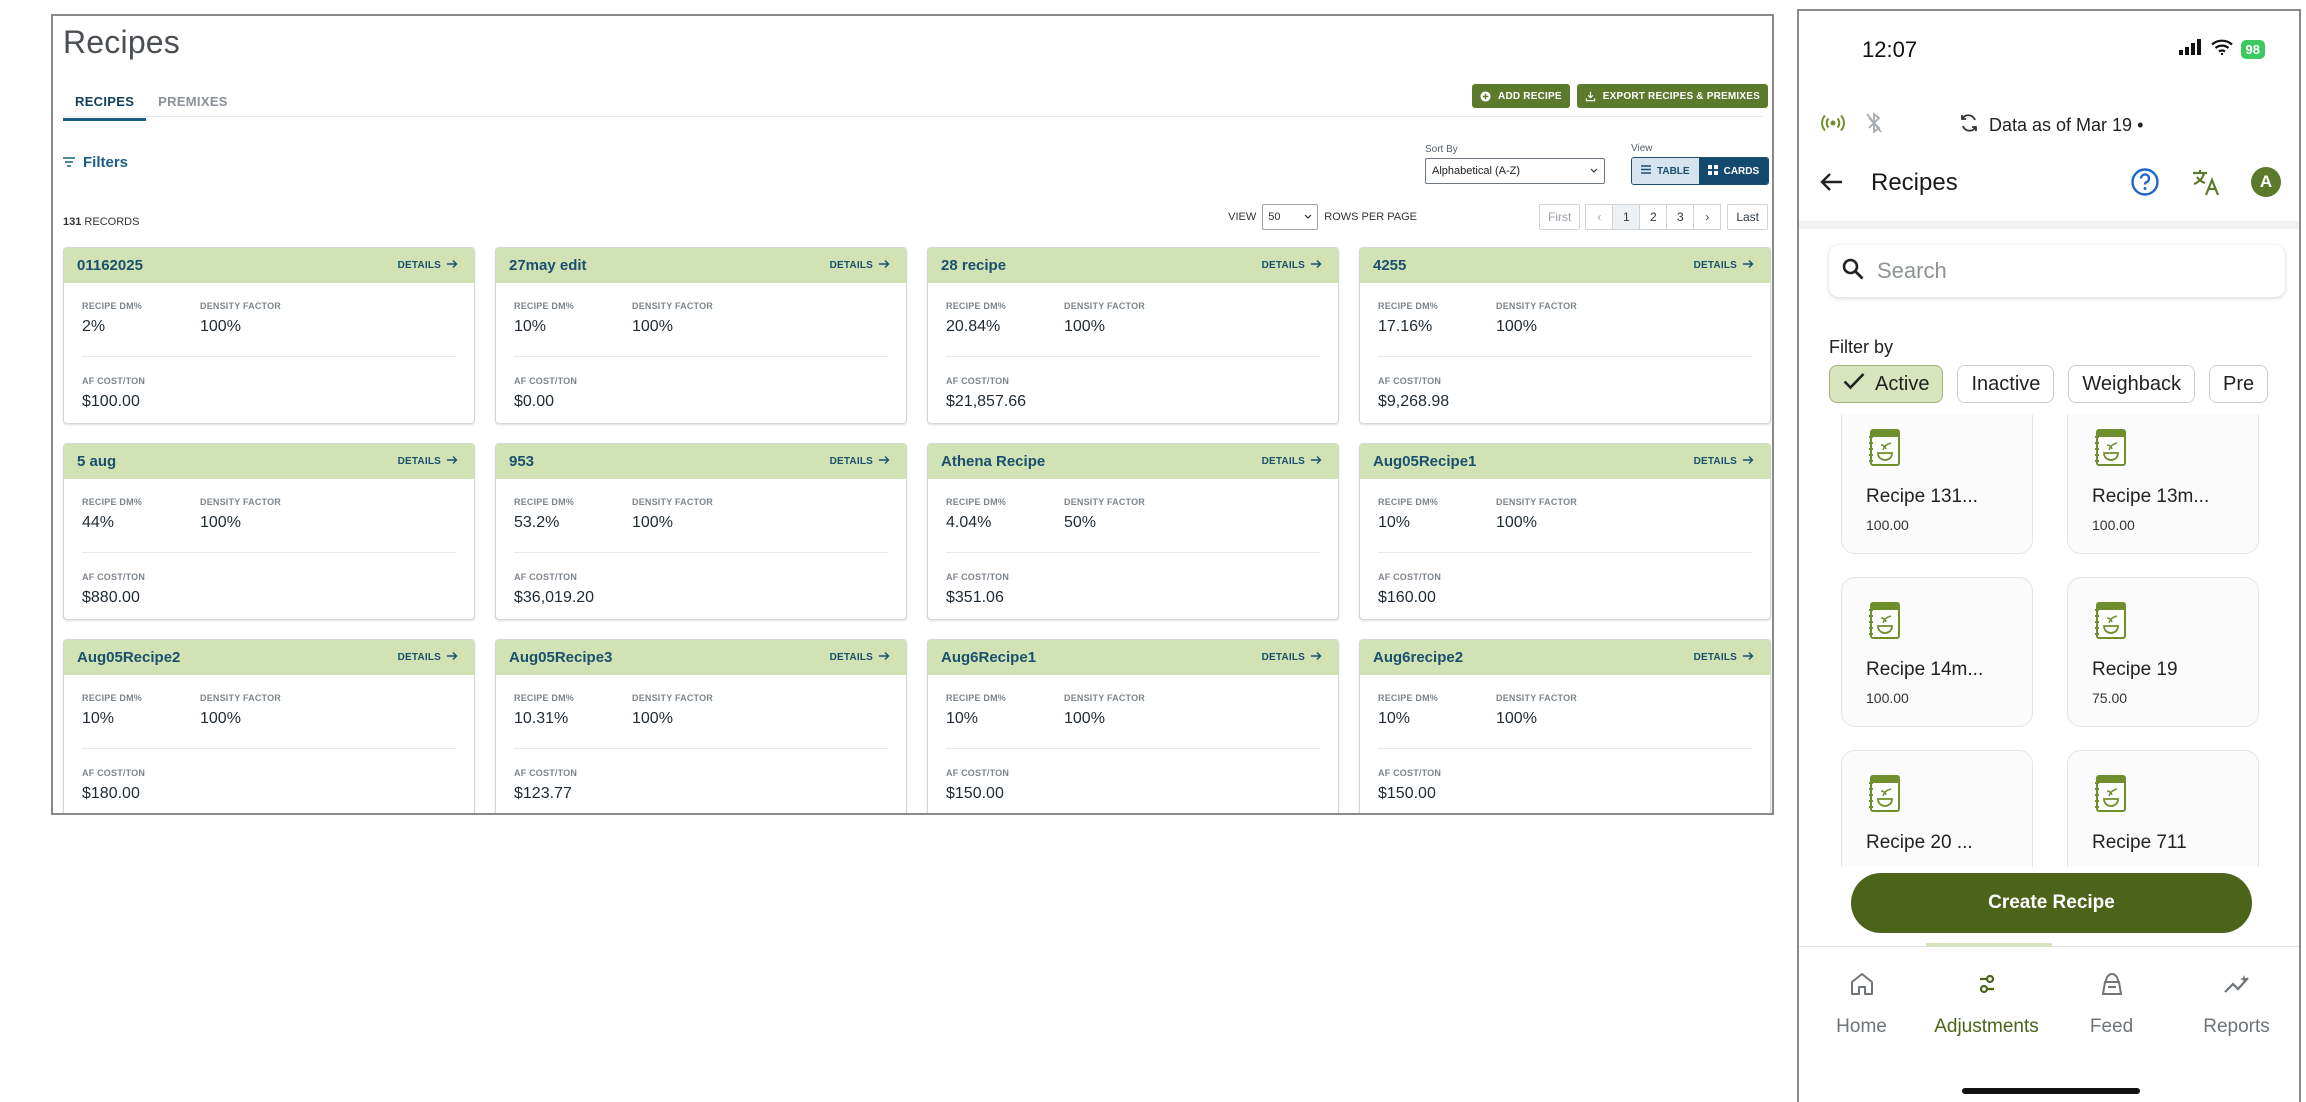 Image resolution: width=2306 pixels, height=1102 pixels. What do you see at coordinates (1937, 652) in the screenshot?
I see `recipe-tile: Recipe 14m... 100.00` at bounding box center [1937, 652].